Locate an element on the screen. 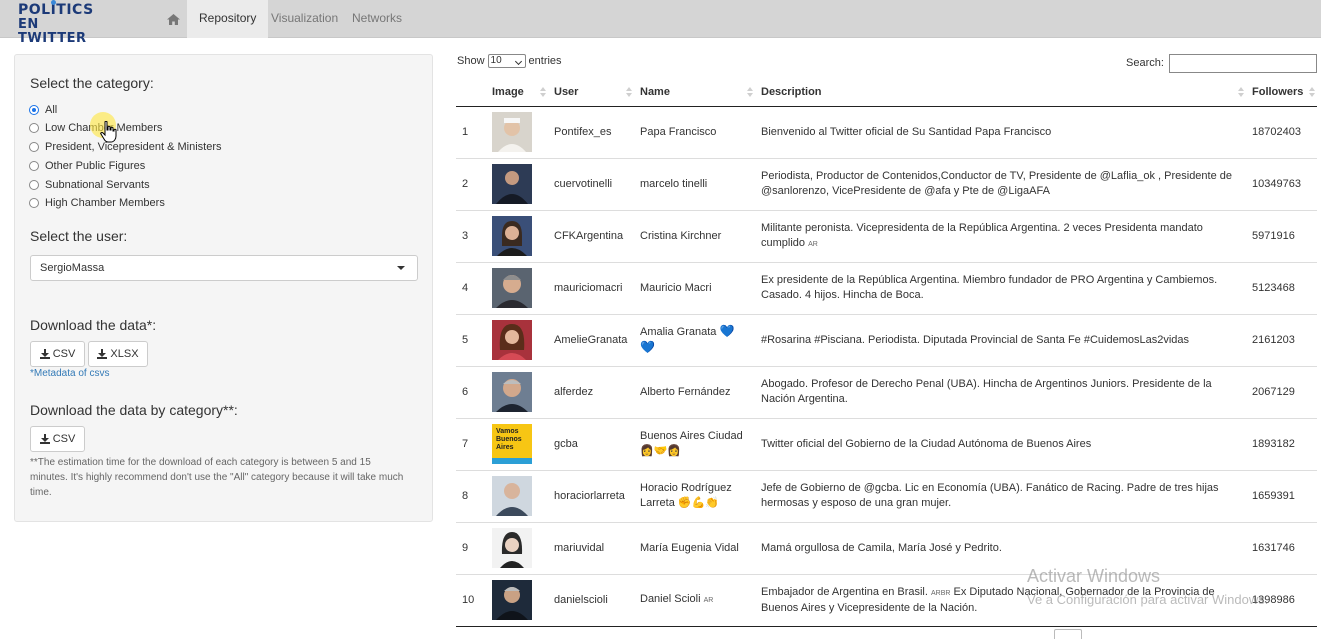 The height and width of the screenshot is (639, 1321). show-label: Show is located at coordinates (471, 61).